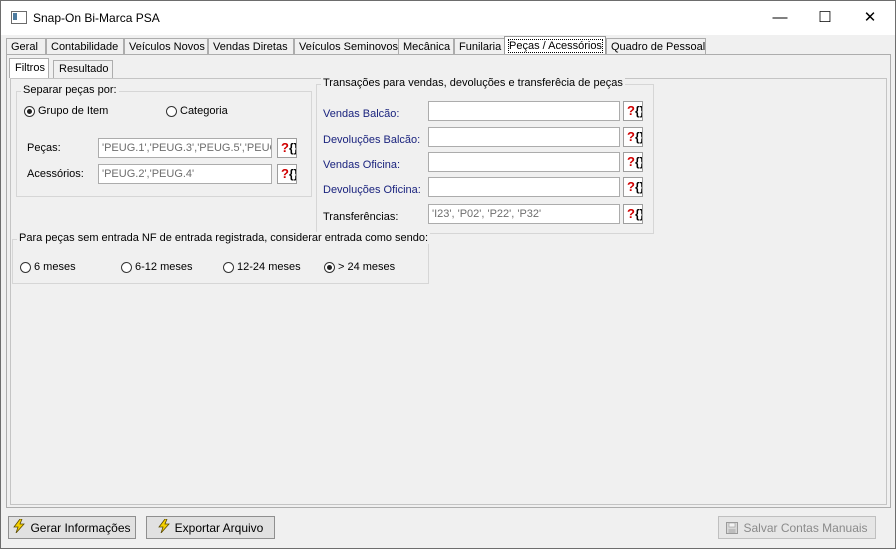 This screenshot has width=896, height=549. What do you see at coordinates (185, 174) in the screenshot?
I see `acessorios-input: 'PEUG.2','PEUG.4'` at bounding box center [185, 174].